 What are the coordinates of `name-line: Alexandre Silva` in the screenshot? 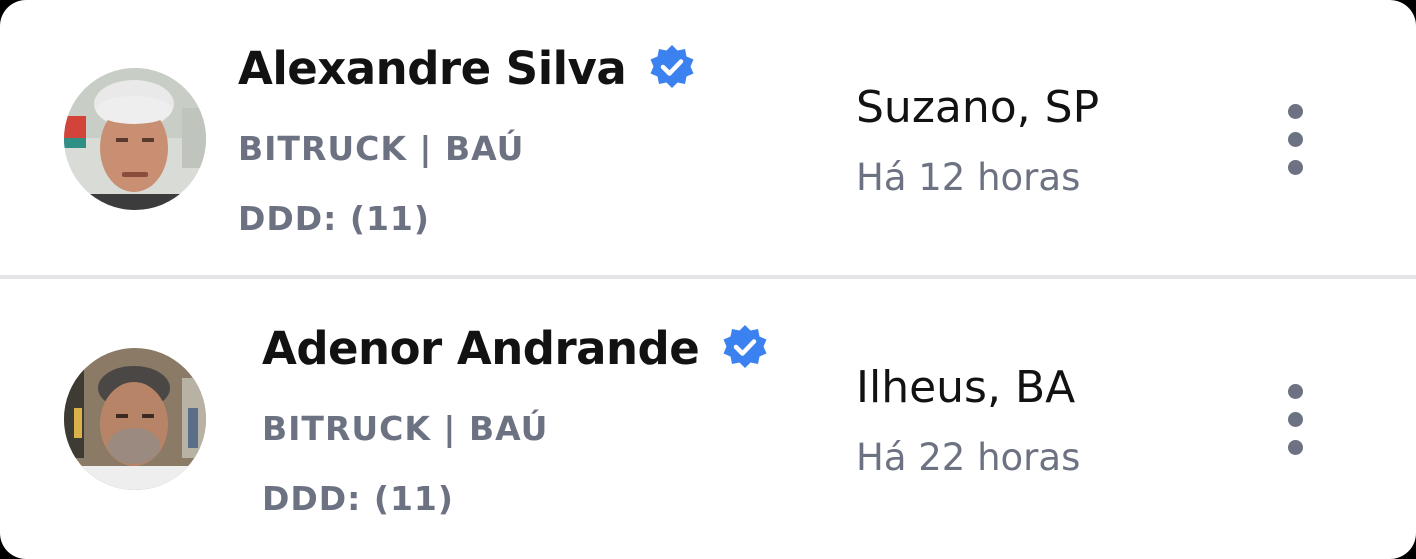 It's located at (468, 68).